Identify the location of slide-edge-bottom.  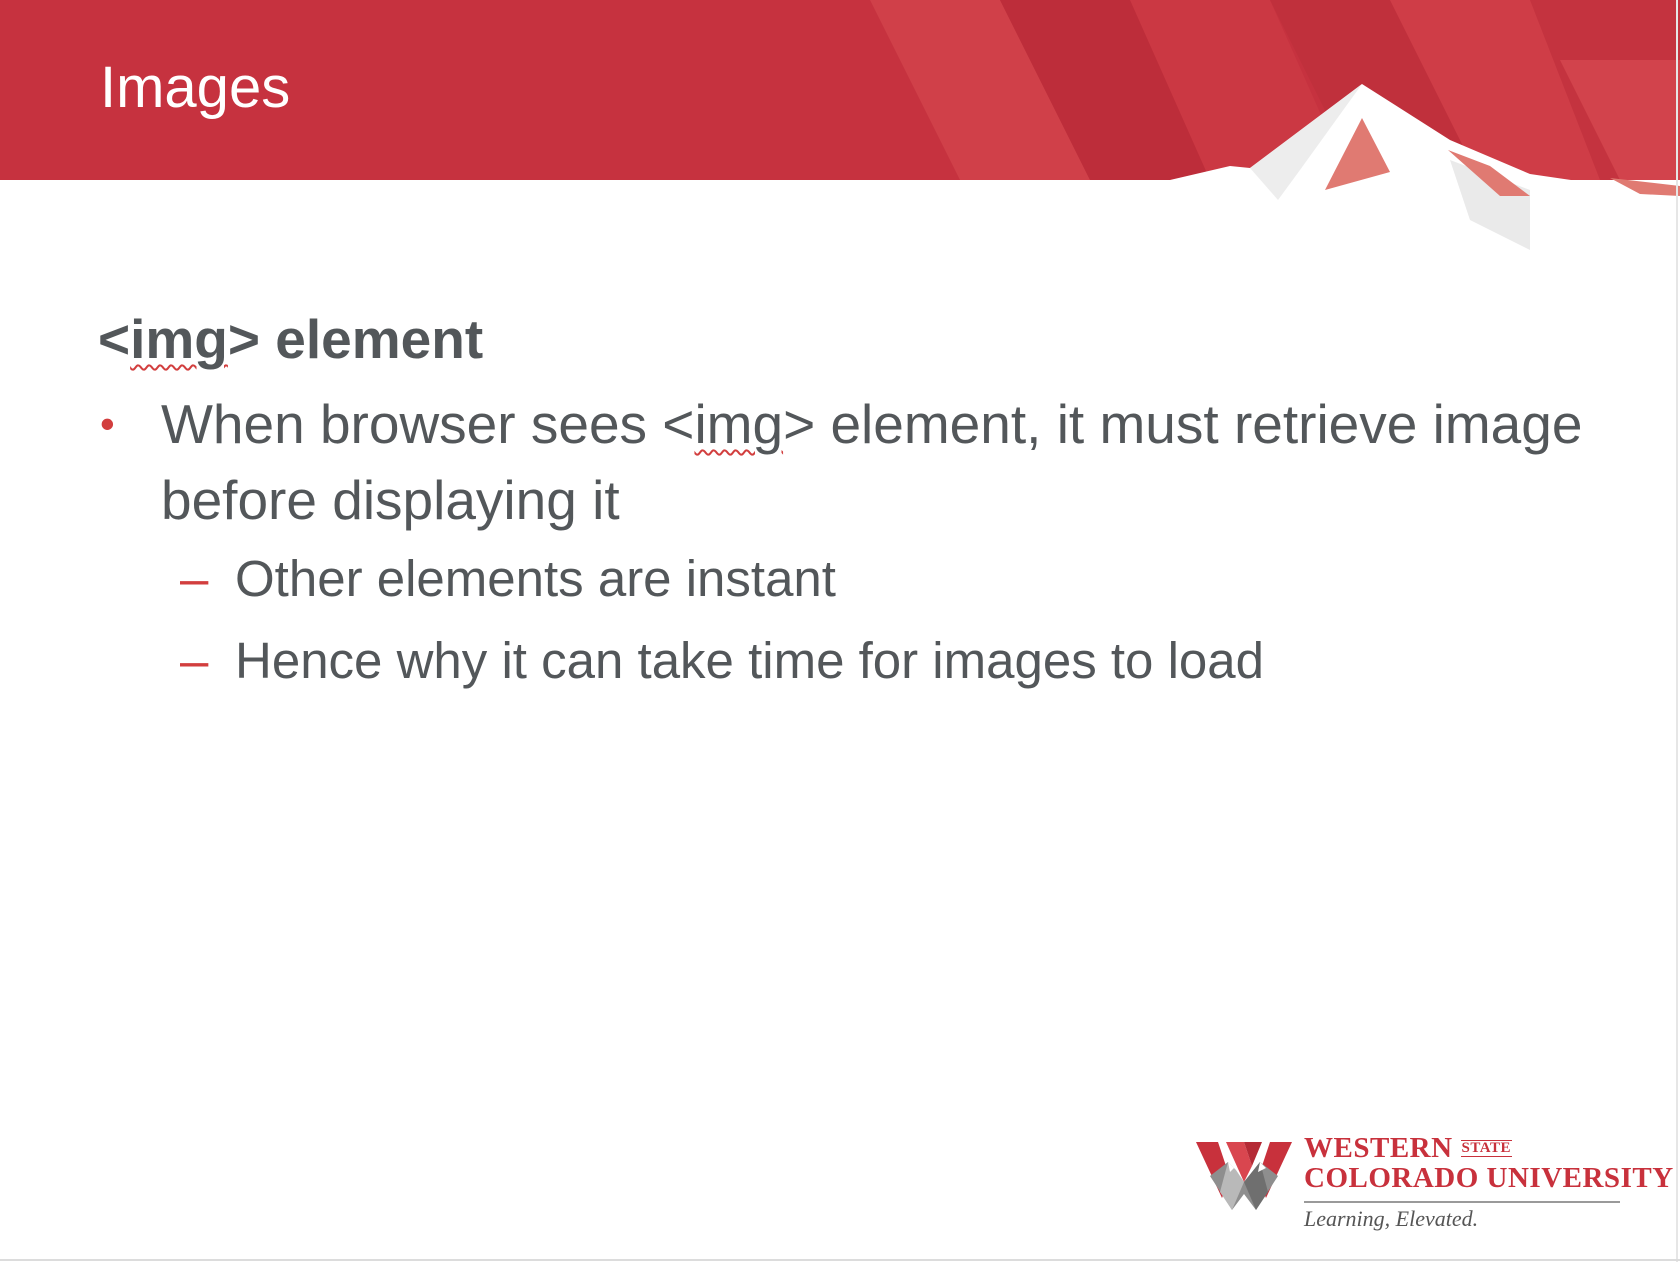
(840, 1260).